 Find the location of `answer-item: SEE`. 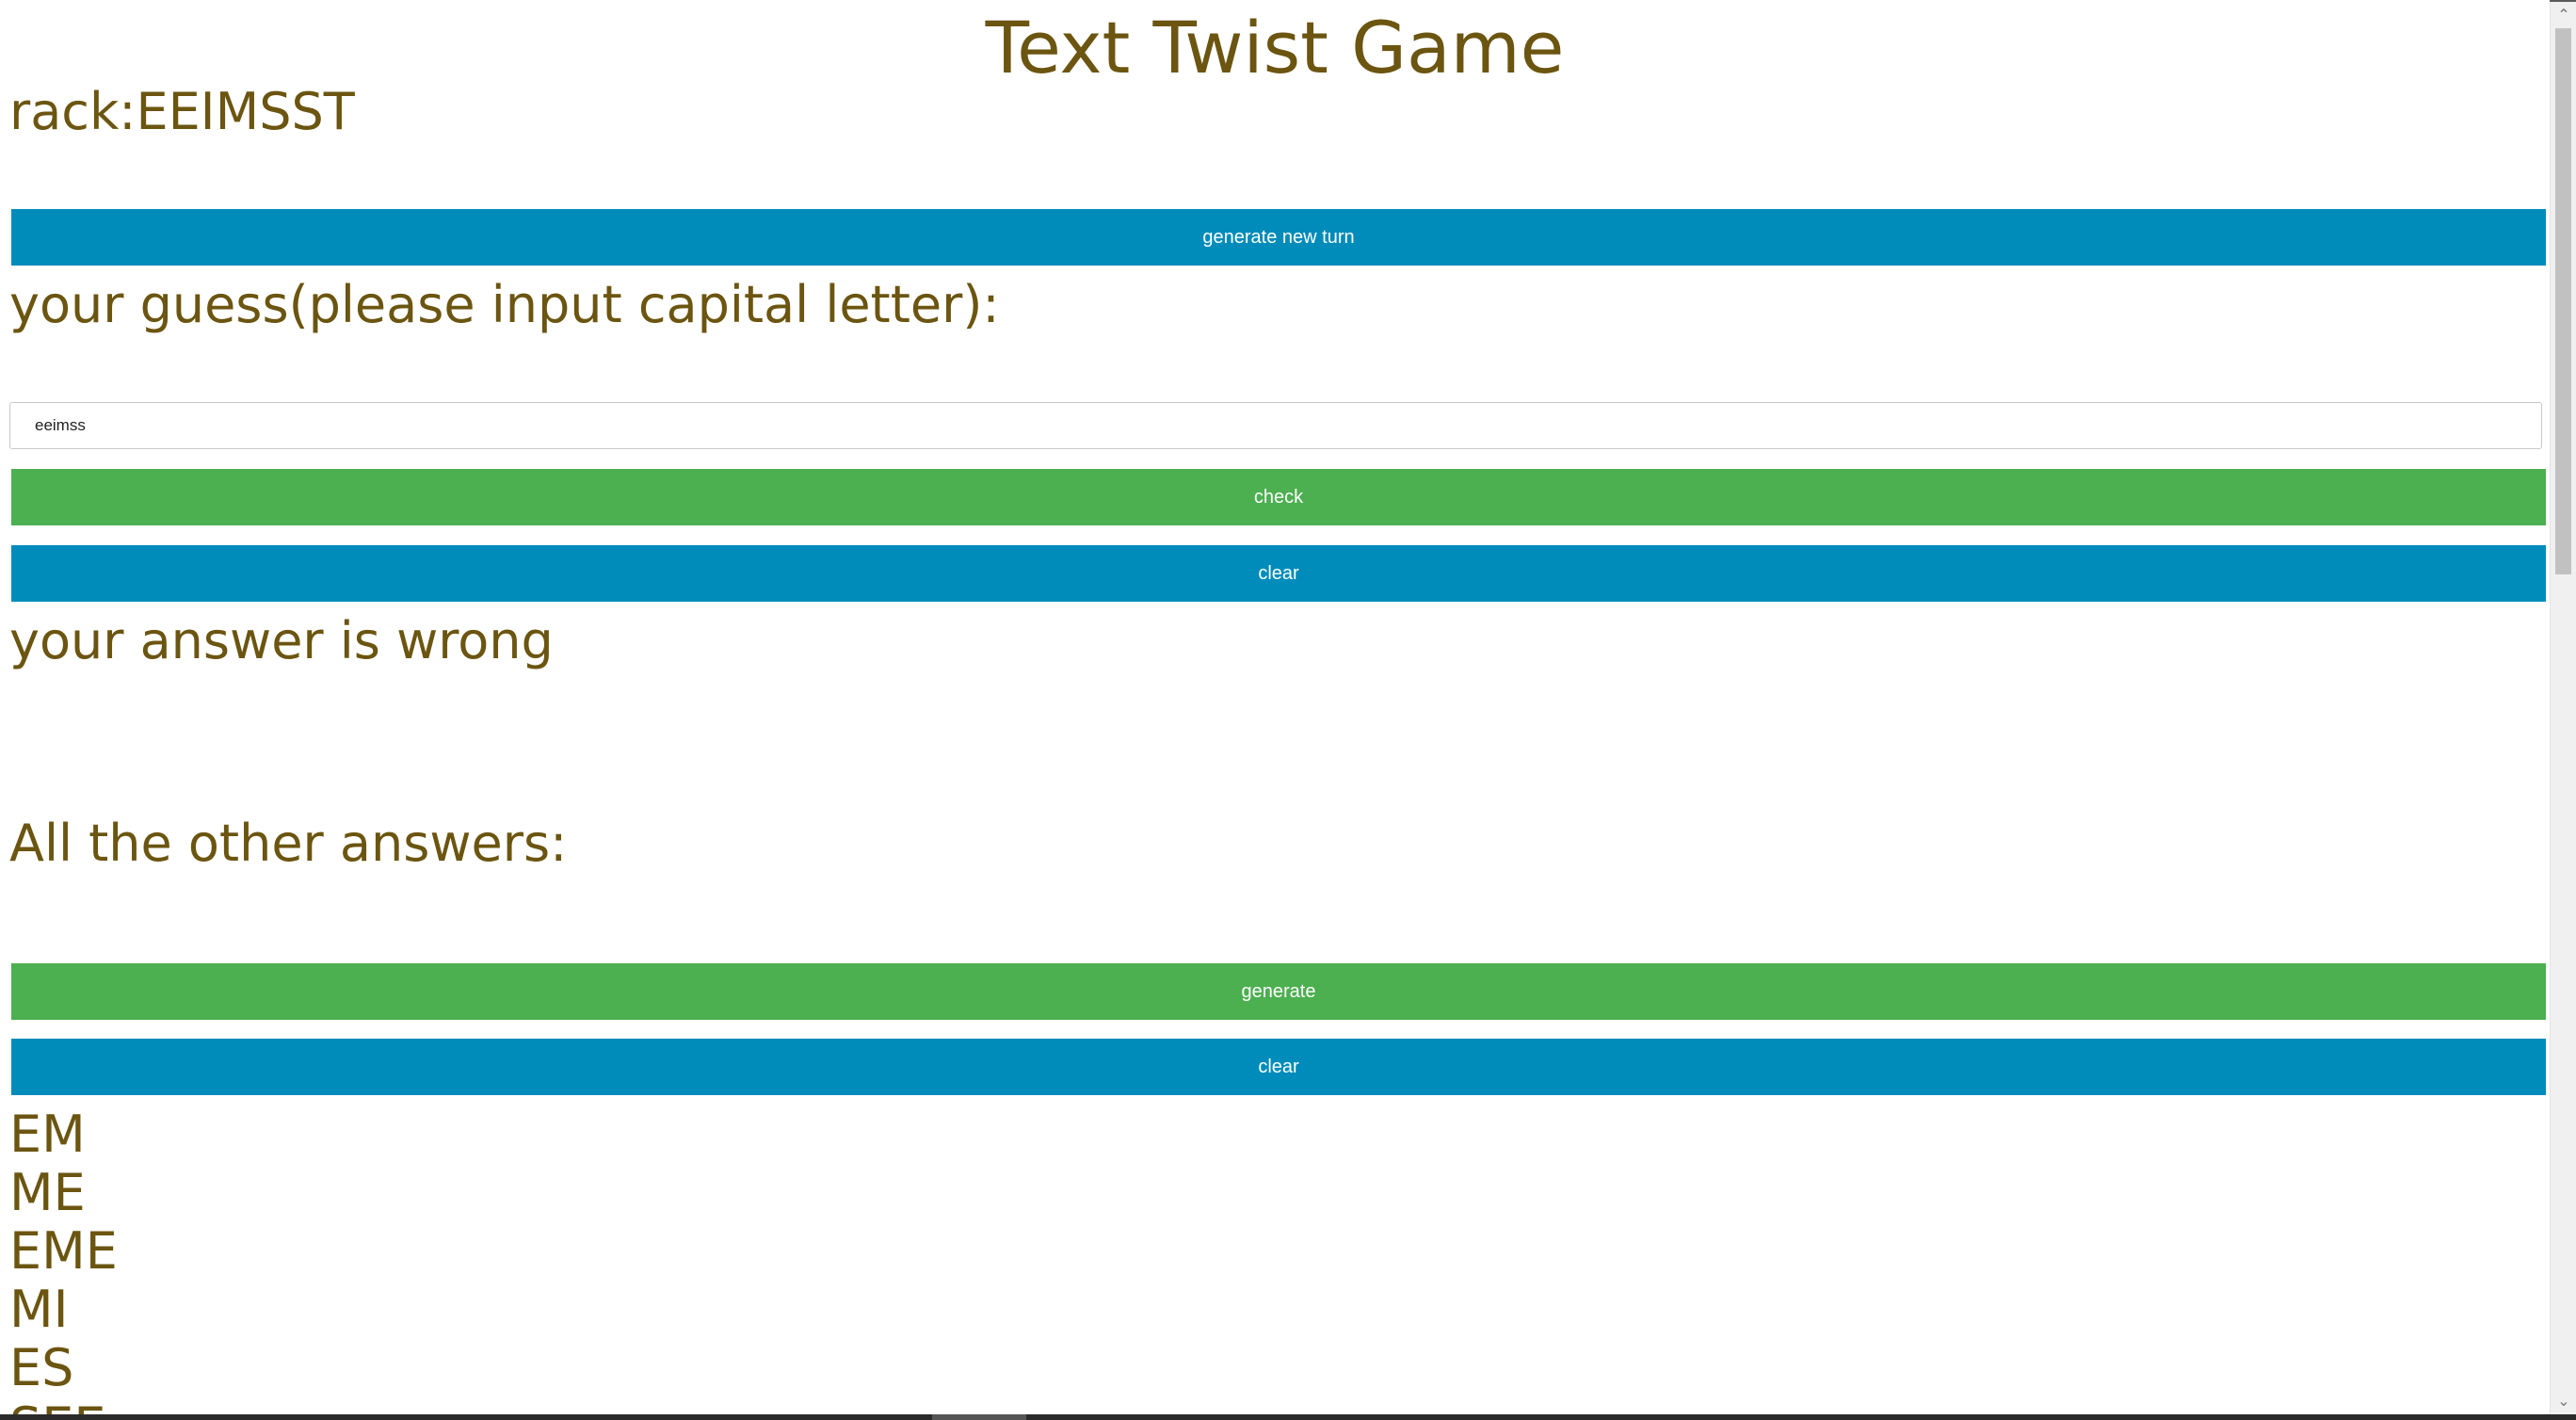

answer-item: SEE is located at coordinates (63, 1406).